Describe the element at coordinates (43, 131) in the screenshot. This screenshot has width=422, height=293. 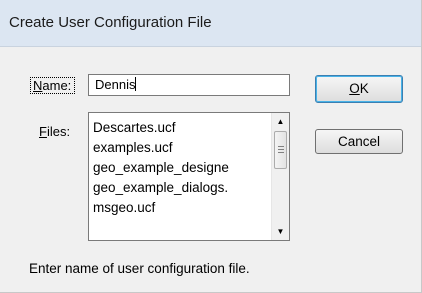
I see `files-label-hotkey: F` at that location.